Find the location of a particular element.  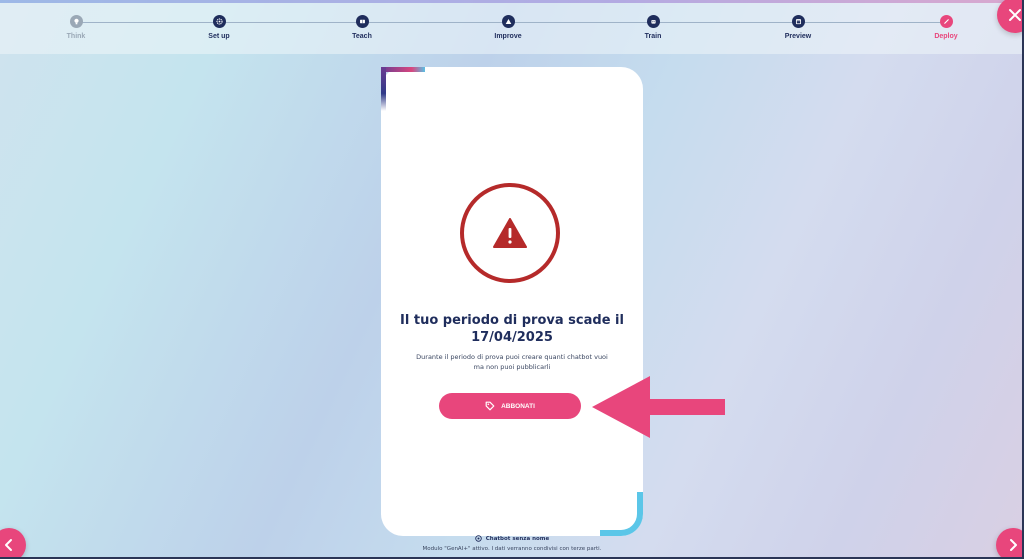

lightbulb-icon is located at coordinates (76, 21).